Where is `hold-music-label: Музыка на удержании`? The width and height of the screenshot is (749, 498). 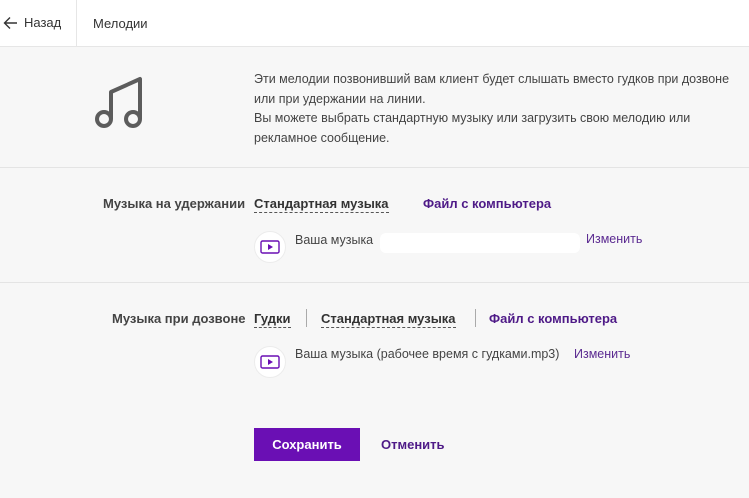
hold-music-label: Музыка на удержании is located at coordinates (174, 203).